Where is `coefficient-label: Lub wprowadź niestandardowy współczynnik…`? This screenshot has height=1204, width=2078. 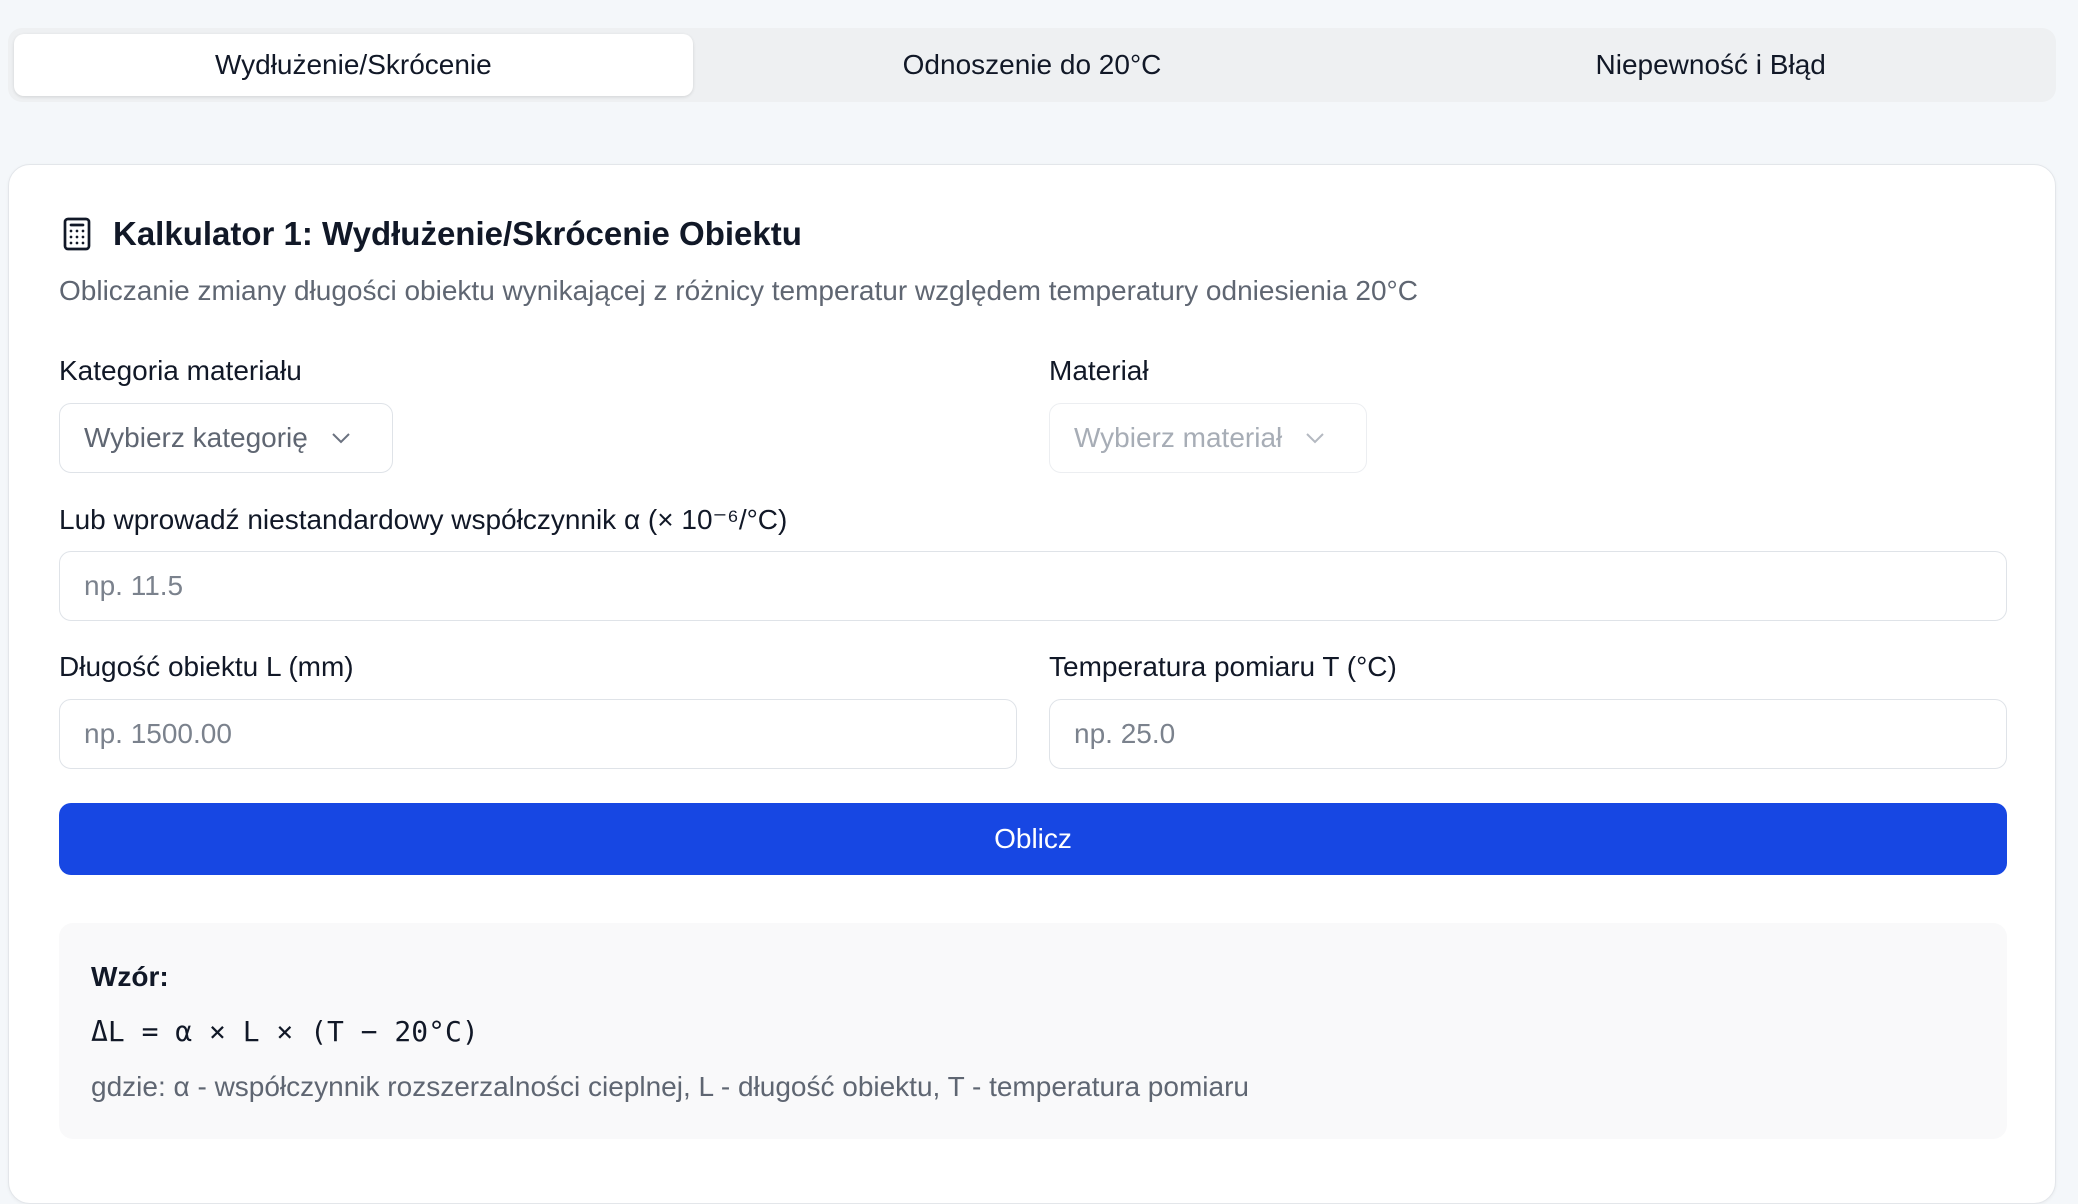
coefficient-label: Lub wprowadź niestandardowy współczynnik… is located at coordinates (423, 519).